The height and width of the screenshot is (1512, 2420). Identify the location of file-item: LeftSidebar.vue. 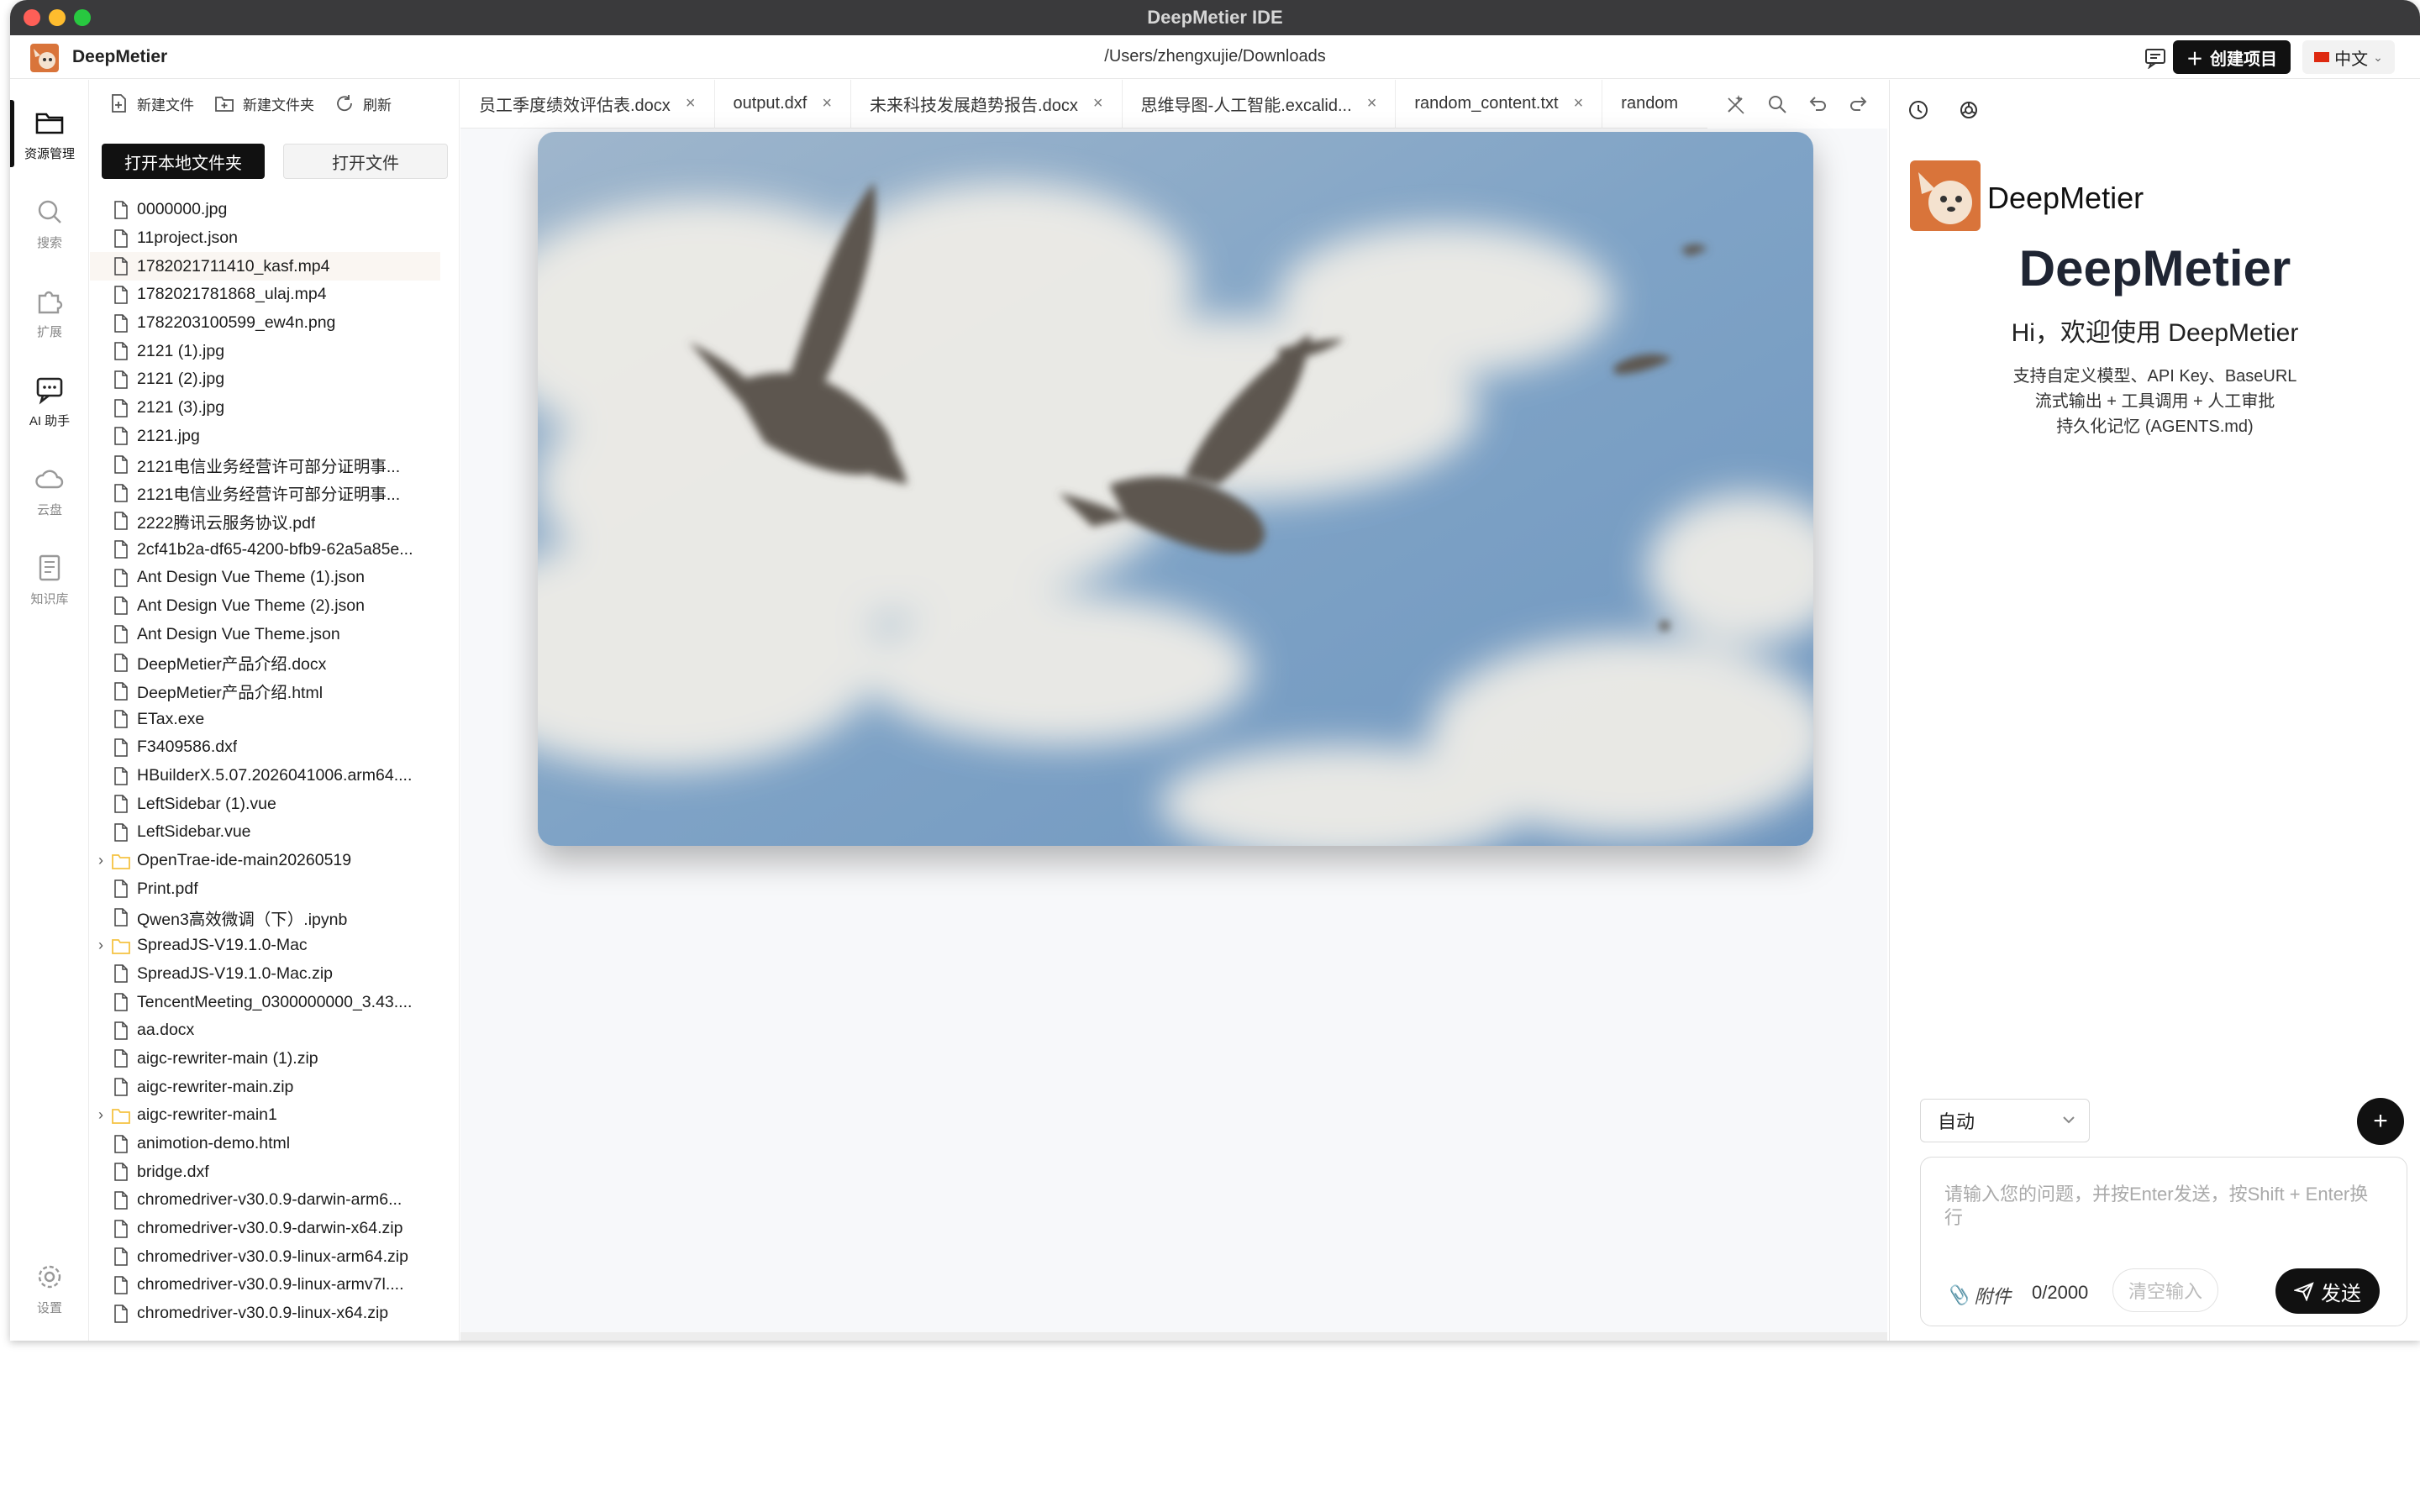
(274, 832).